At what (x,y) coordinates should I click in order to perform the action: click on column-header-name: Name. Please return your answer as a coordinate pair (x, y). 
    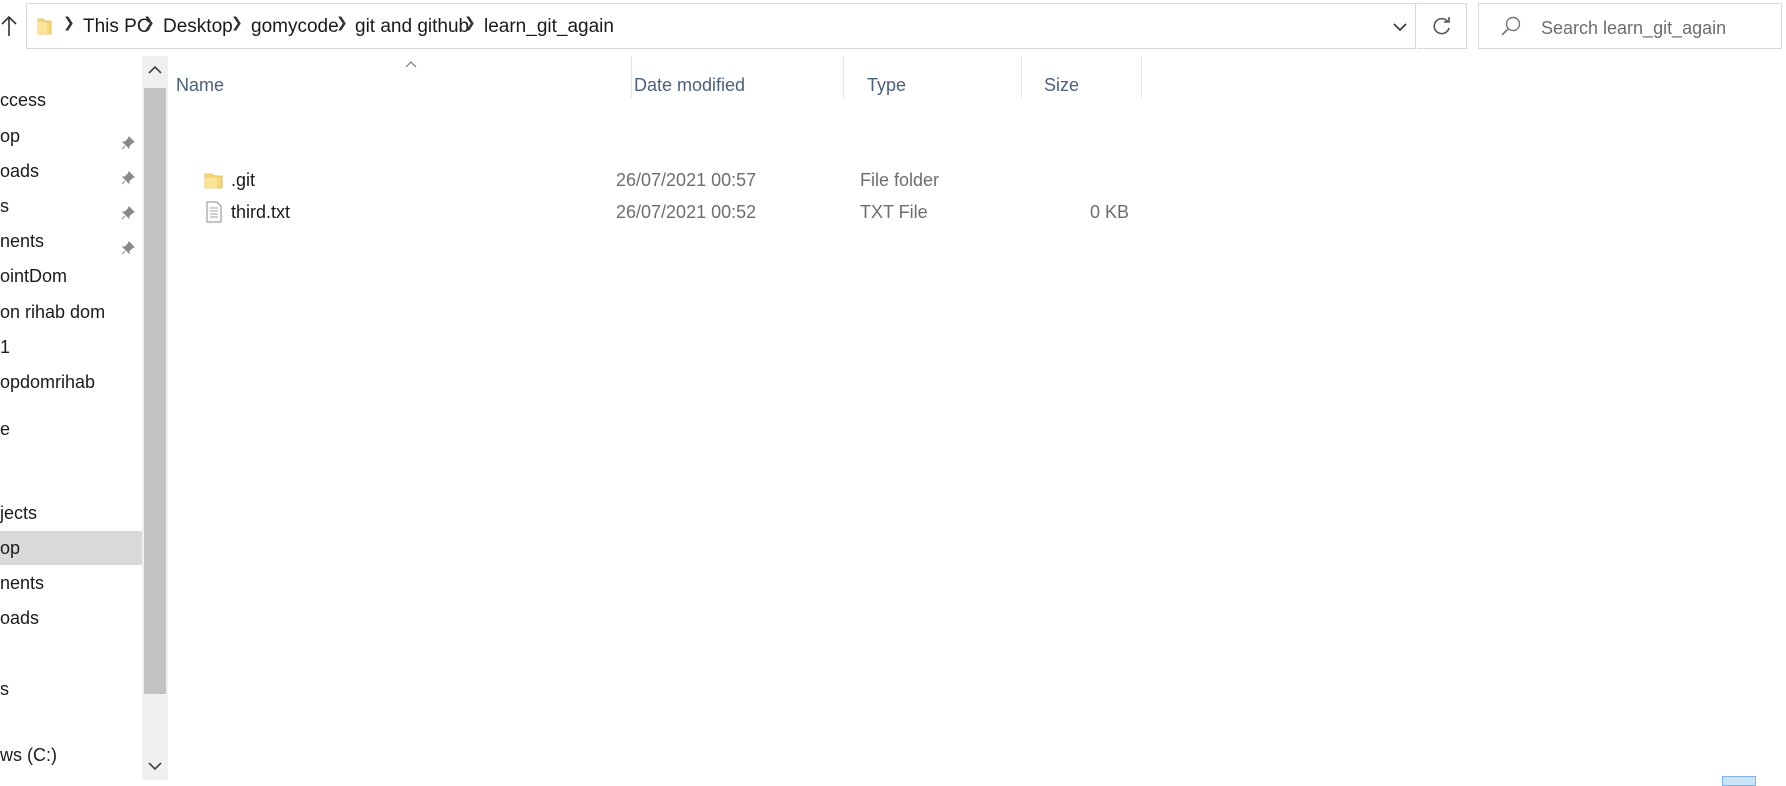
    Looking at the image, I should click on (381, 85).